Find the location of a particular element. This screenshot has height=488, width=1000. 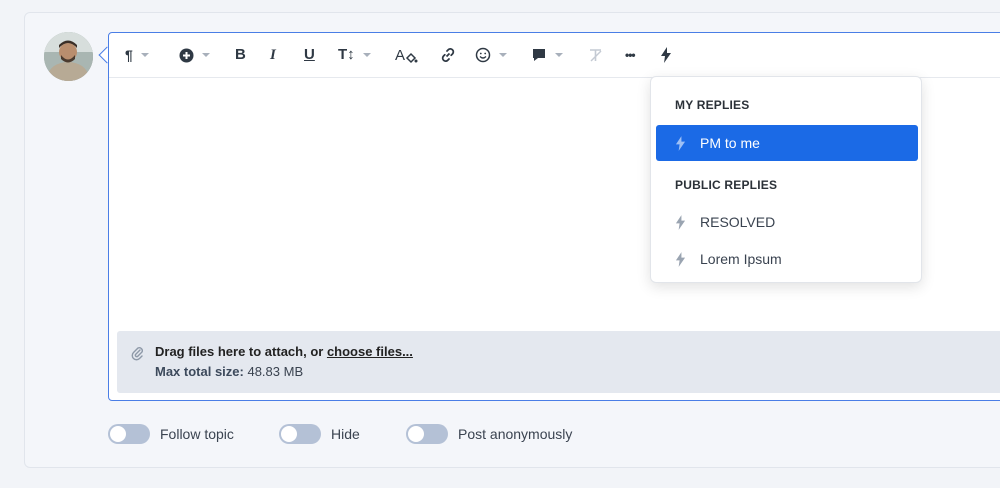

link-button is located at coordinates (448, 55).